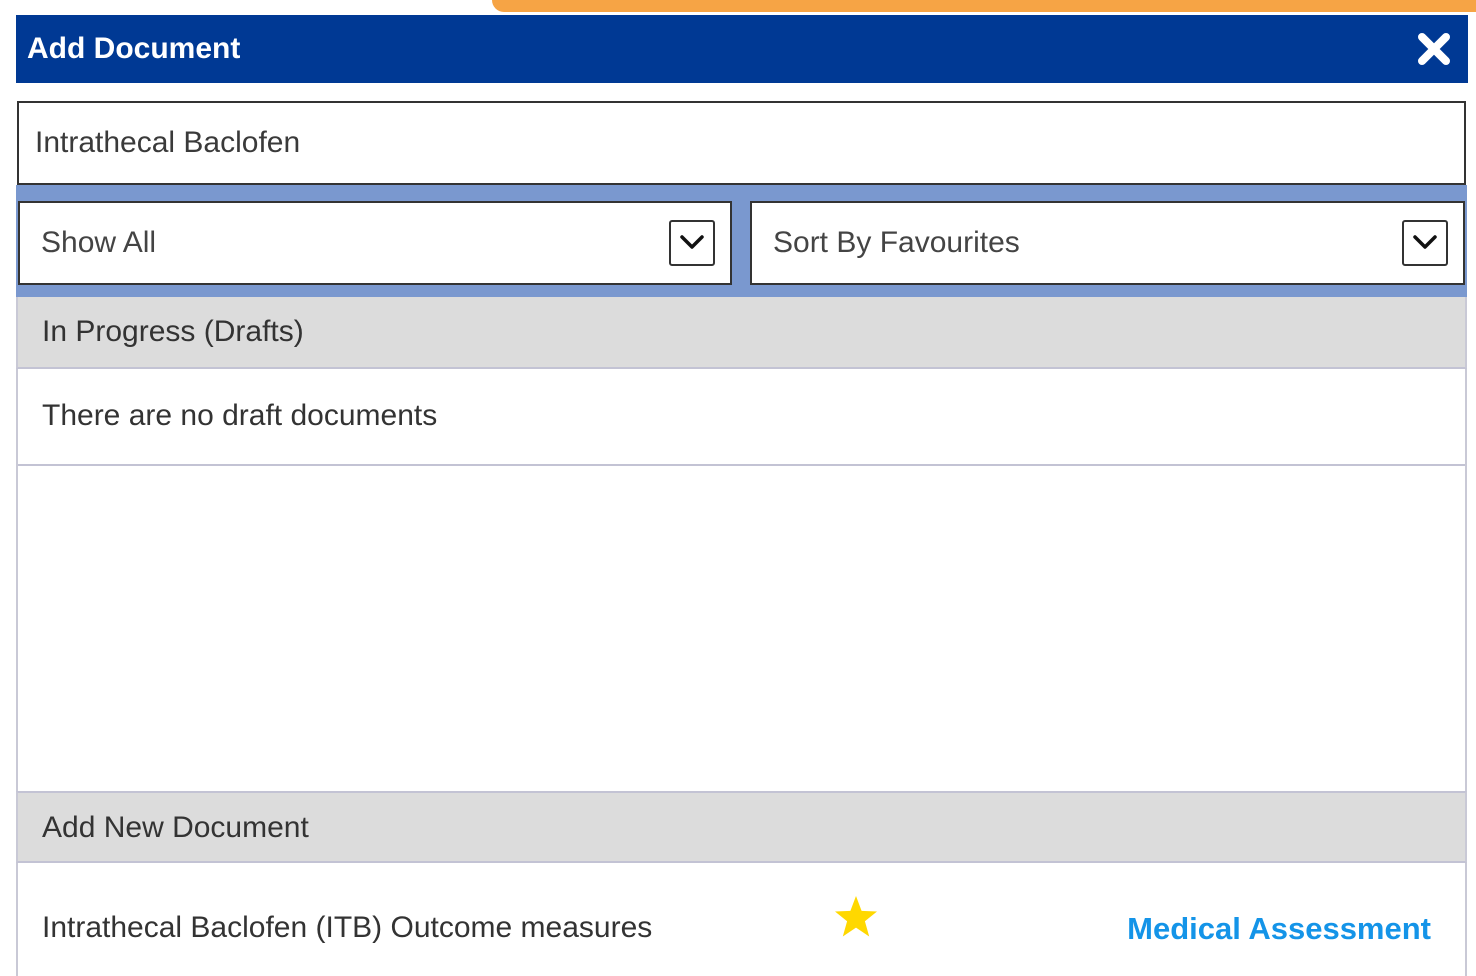 The height and width of the screenshot is (976, 1476). I want to click on sort-dropdown-button, so click(1425, 243).